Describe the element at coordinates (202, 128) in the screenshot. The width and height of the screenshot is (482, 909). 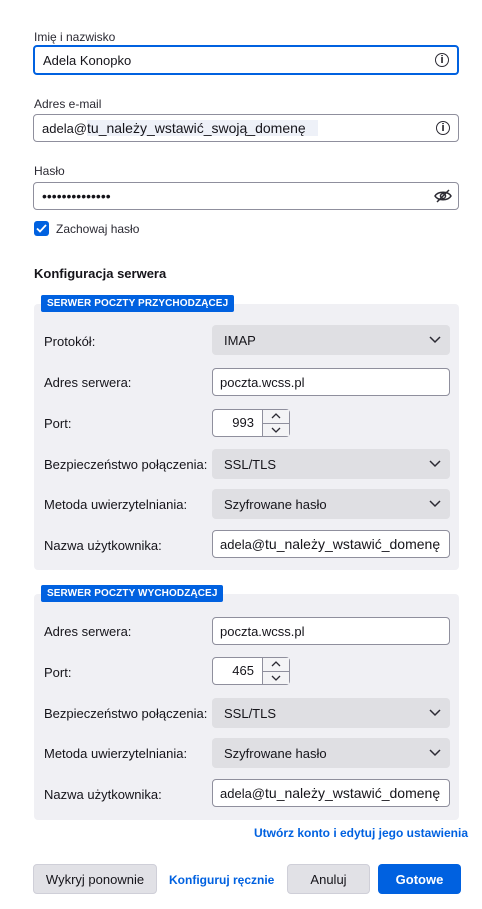
I see `email-domain: tu_należy_wstawić_swoją_domenę` at that location.